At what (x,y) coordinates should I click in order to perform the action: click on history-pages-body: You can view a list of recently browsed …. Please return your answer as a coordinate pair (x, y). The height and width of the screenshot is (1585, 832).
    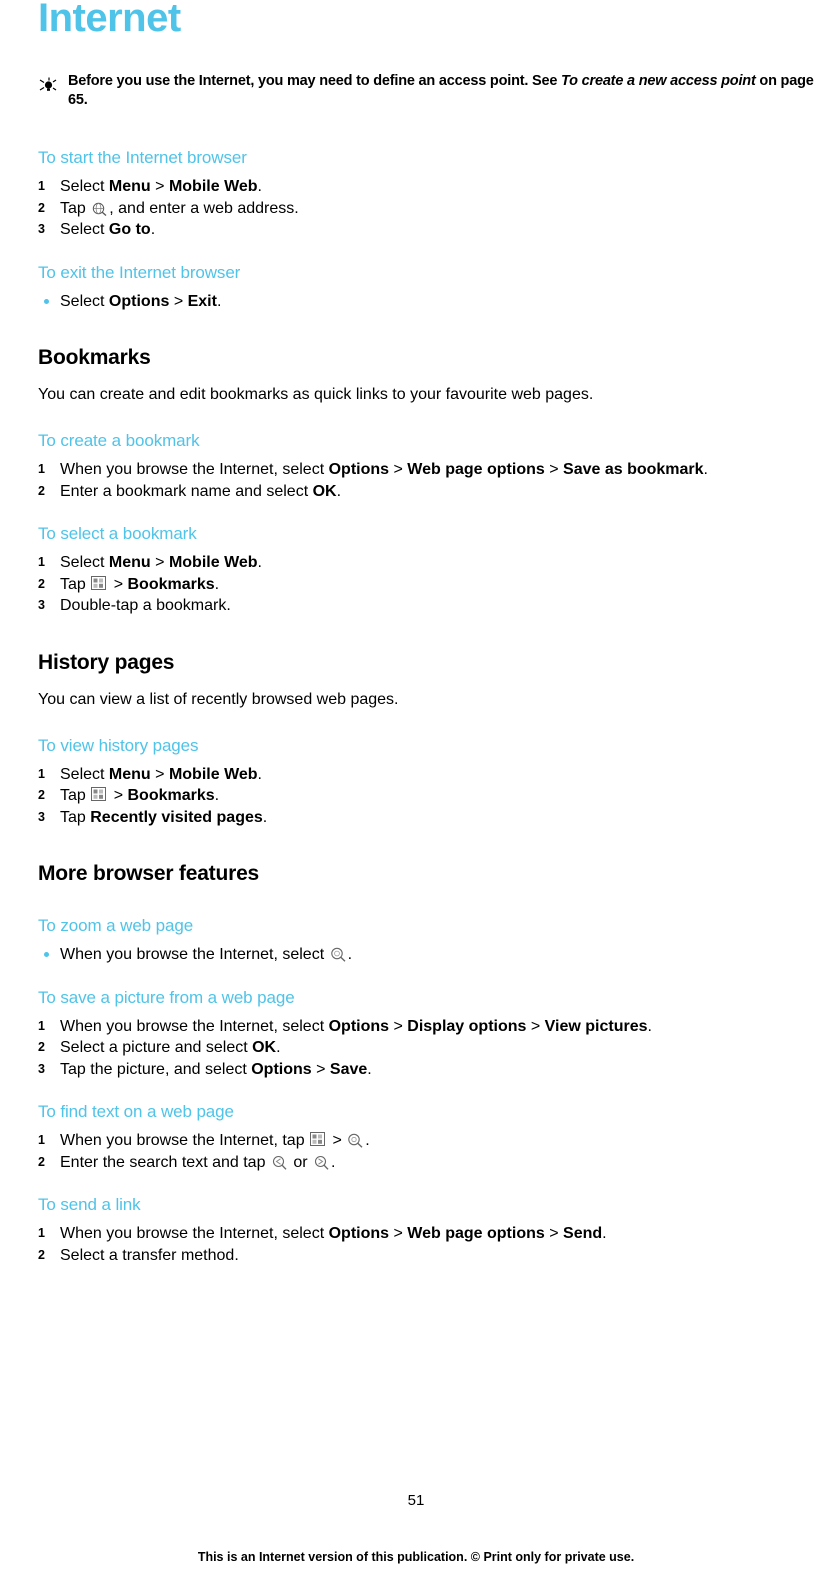
    Looking at the image, I should click on (218, 699).